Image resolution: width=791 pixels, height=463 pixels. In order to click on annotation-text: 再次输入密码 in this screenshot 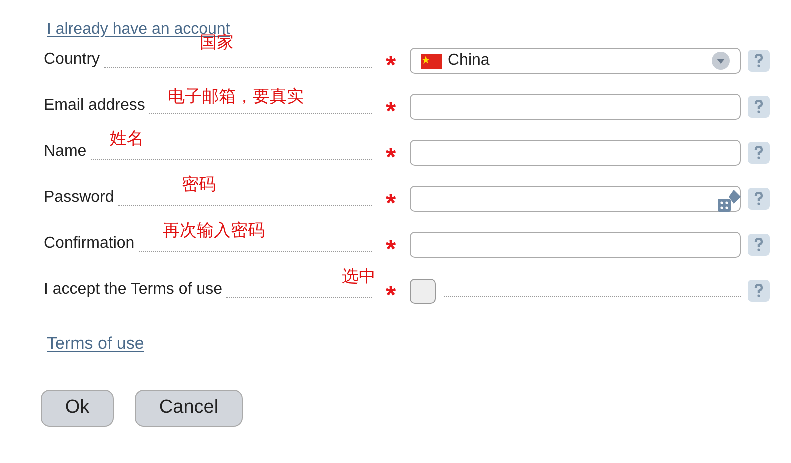, I will do `click(214, 231)`.